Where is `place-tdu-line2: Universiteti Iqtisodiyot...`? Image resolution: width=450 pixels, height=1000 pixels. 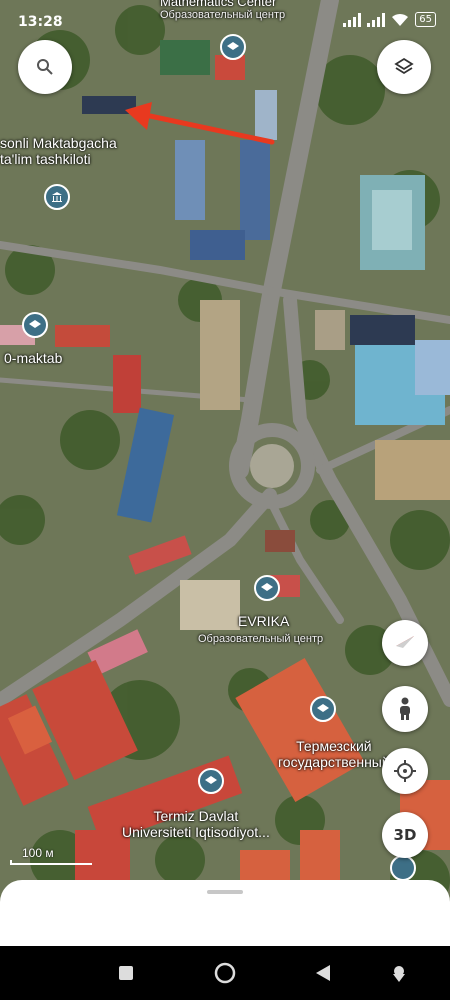
place-tdu-line2: Universiteti Iqtisodiyot... is located at coordinates (196, 832).